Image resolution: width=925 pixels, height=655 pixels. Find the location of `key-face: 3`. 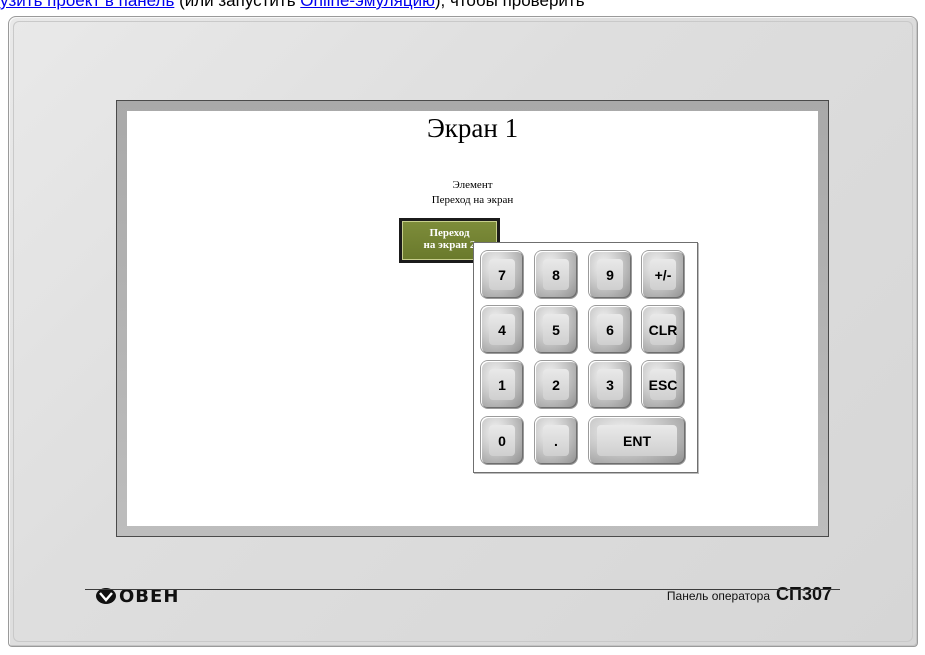

key-face: 3 is located at coordinates (610, 384).